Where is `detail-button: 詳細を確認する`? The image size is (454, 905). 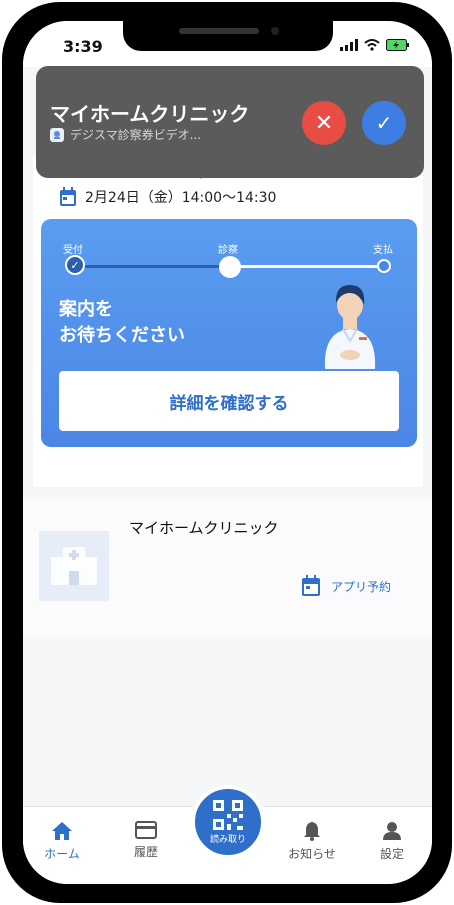 detail-button: 詳細を確認する is located at coordinates (229, 401).